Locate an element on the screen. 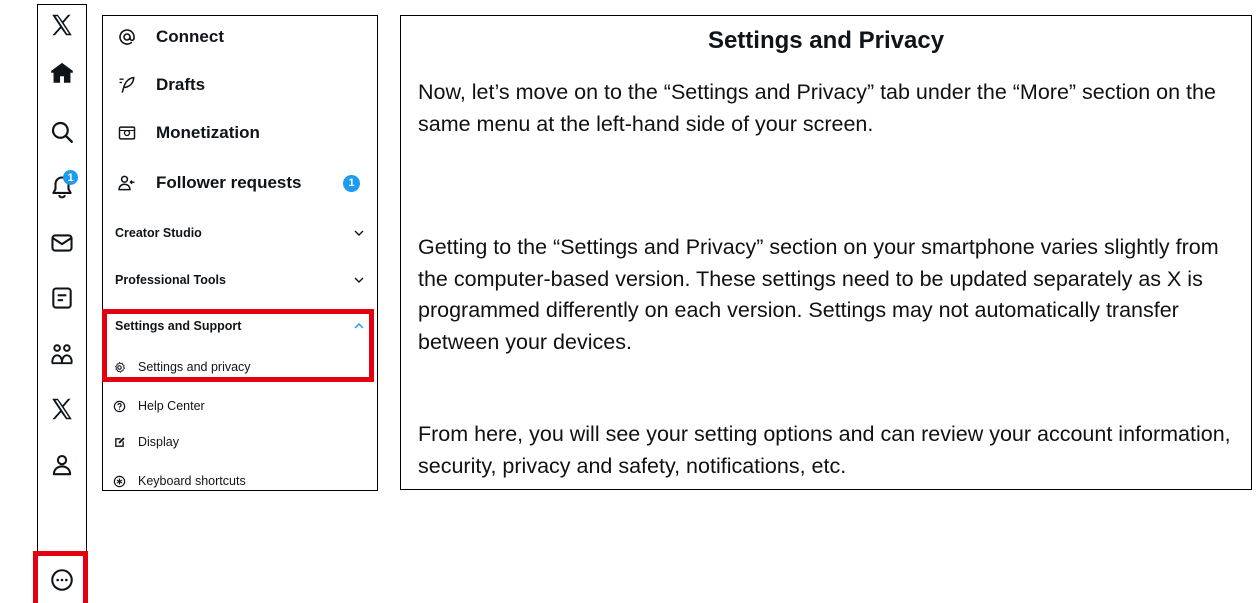  menu-item-monetization: Monetization is located at coordinates (240, 133).